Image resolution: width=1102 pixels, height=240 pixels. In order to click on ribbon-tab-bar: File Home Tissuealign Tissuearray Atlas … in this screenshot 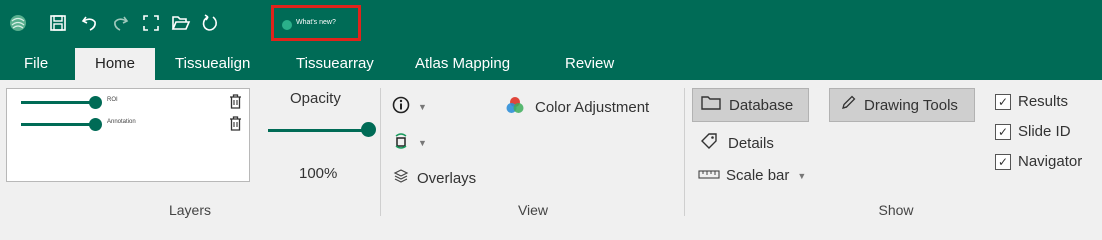, I will do `click(551, 64)`.